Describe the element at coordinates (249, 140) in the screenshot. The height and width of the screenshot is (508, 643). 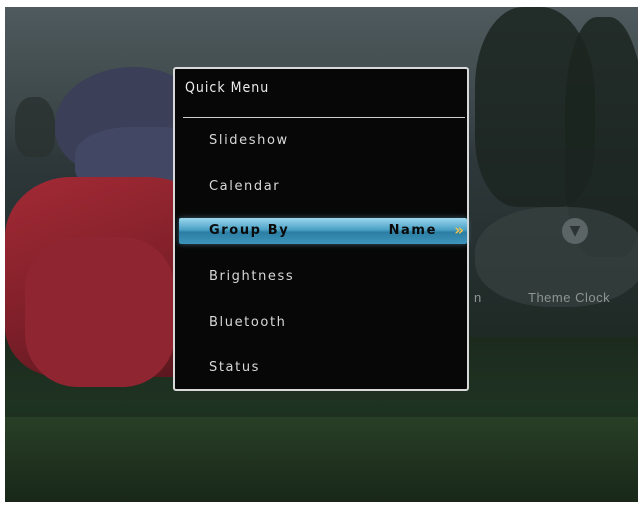
I see `menu-item-slideshow: Slideshow` at that location.